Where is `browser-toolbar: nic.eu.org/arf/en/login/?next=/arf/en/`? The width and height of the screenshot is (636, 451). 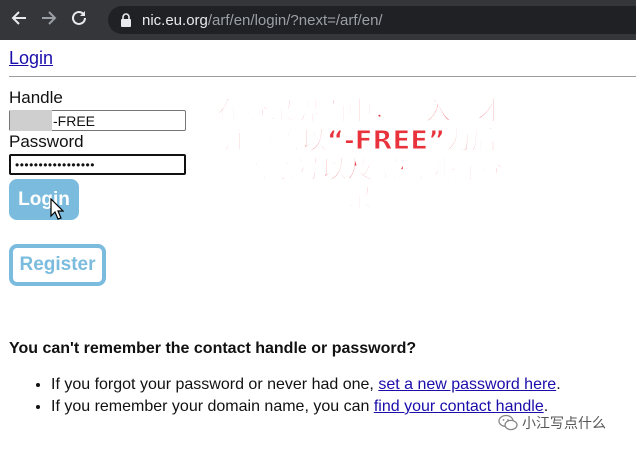 browser-toolbar: nic.eu.org/arf/en/login/?next=/arf/en/ is located at coordinates (318, 20).